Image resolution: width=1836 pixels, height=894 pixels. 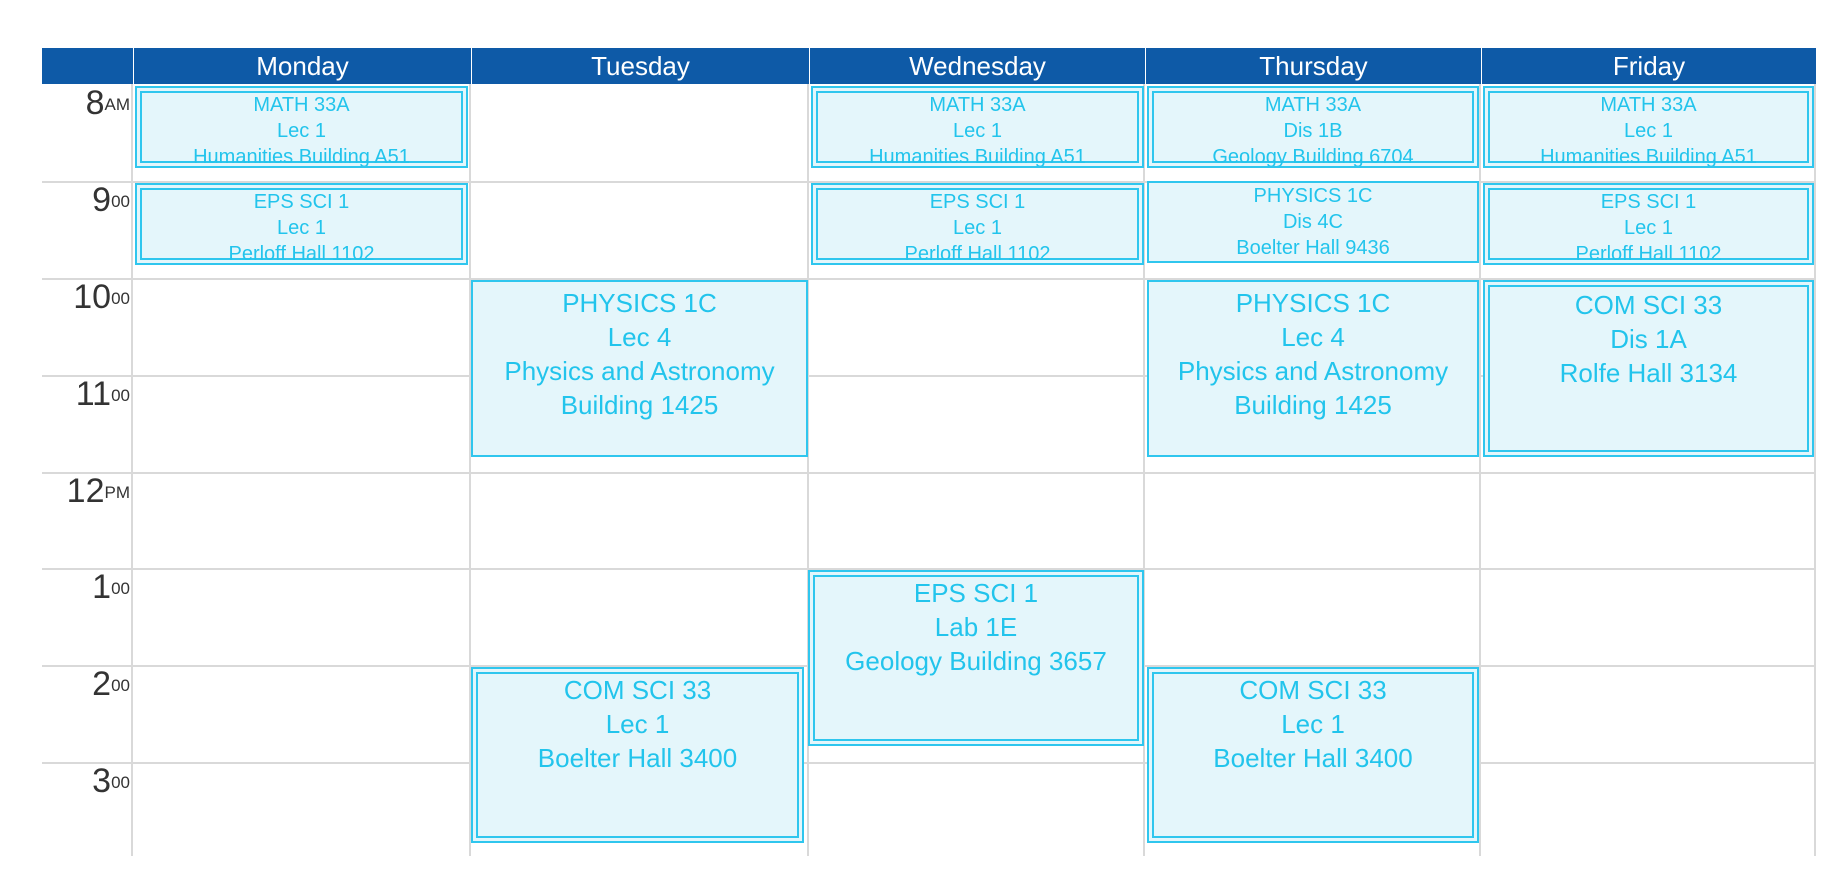 What do you see at coordinates (111, 200) in the screenshot?
I see `time-label-9: 900` at bounding box center [111, 200].